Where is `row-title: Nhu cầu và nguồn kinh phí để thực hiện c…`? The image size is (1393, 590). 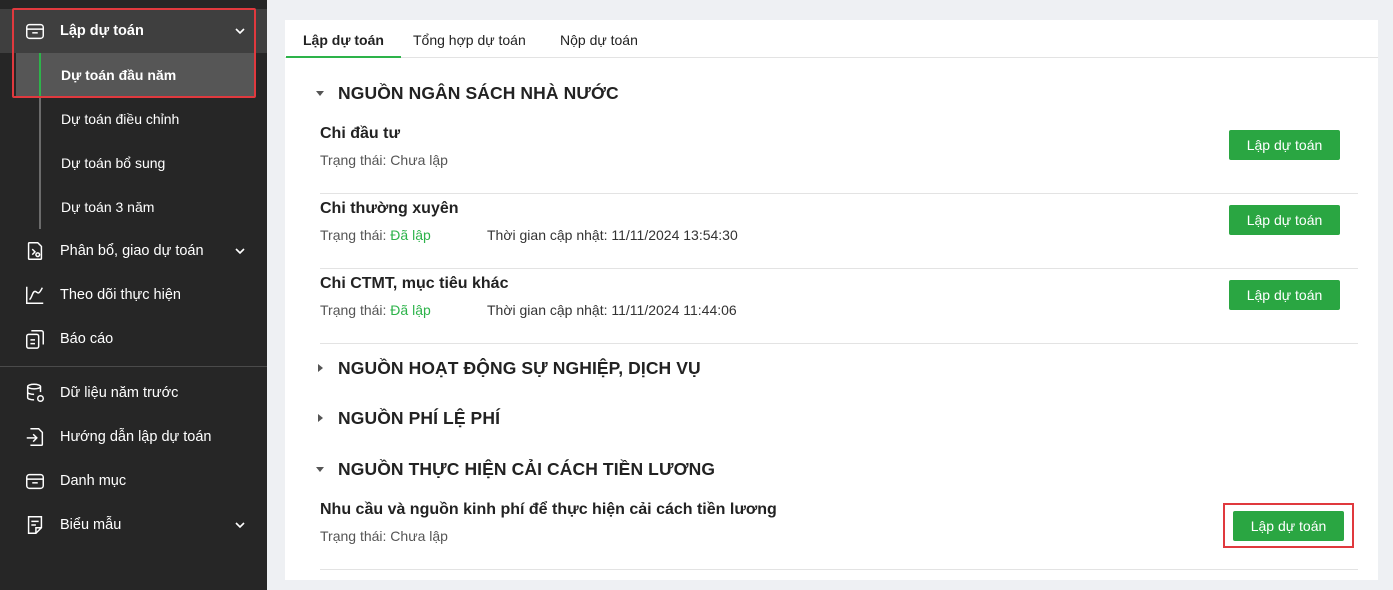
row-title: Nhu cầu và nguồn kinh phí để thực hiện c… is located at coordinates (548, 509).